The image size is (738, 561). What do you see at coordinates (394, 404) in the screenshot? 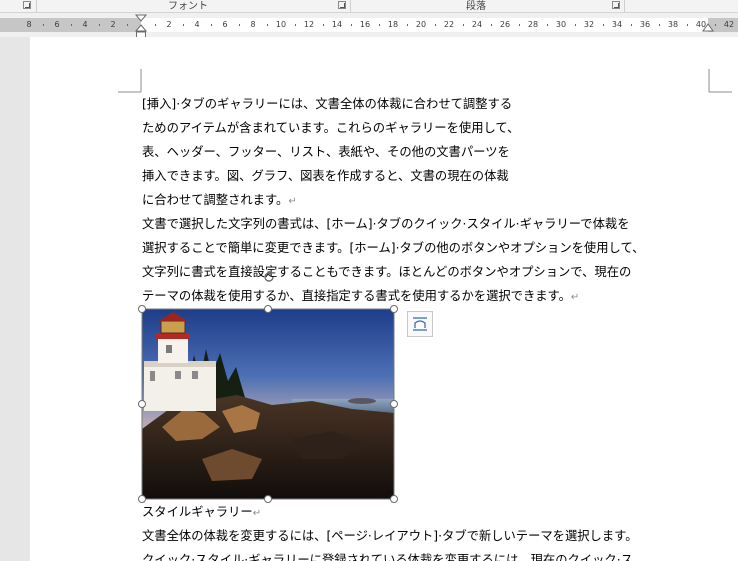
I see `resize-handle-right` at bounding box center [394, 404].